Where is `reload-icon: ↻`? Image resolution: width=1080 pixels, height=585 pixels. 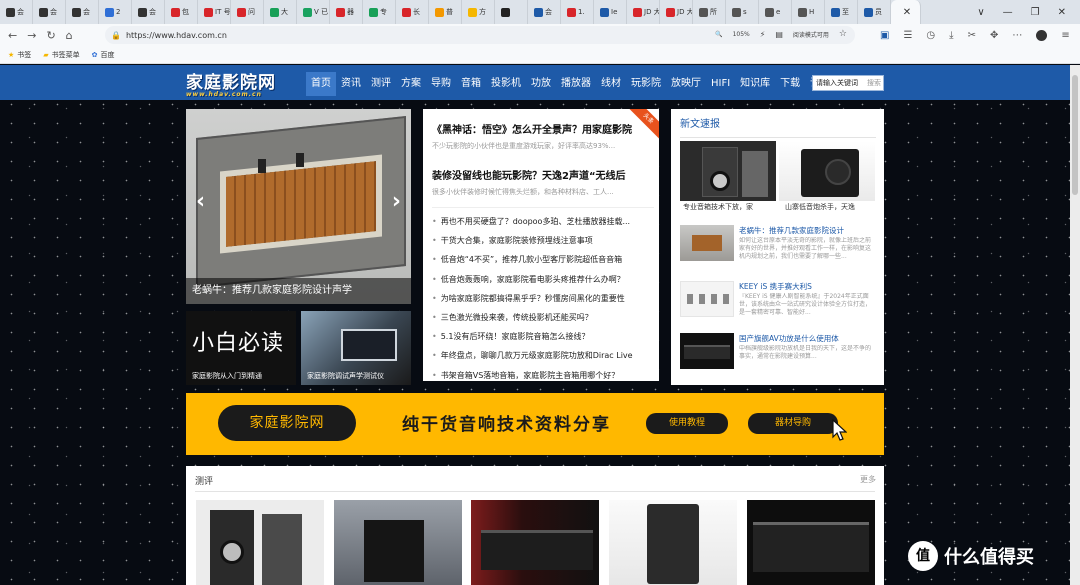
reload-icon: ↻ is located at coordinates (50, 35).